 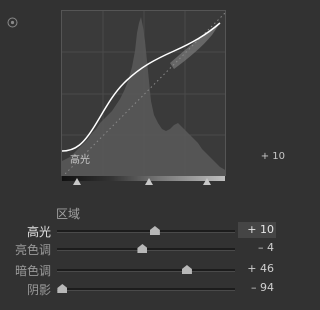 What do you see at coordinates (257, 288) in the screenshot?
I see `shadows-value: – 94` at bounding box center [257, 288].